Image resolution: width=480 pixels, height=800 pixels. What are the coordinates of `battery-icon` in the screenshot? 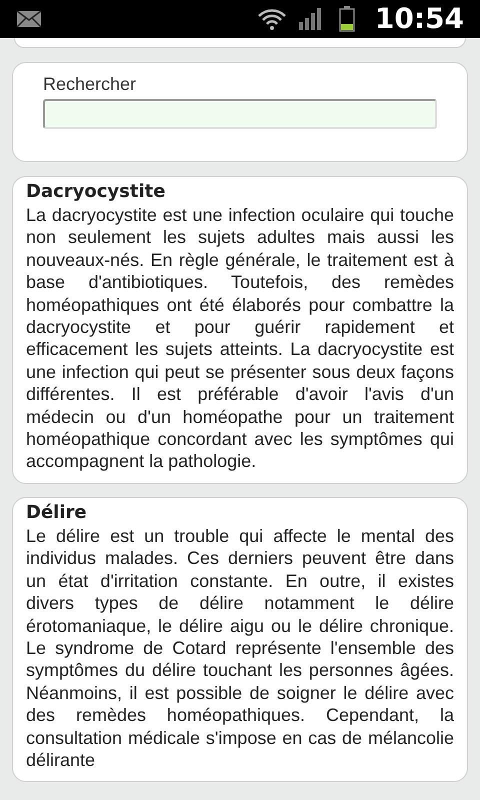 It's located at (346, 19).